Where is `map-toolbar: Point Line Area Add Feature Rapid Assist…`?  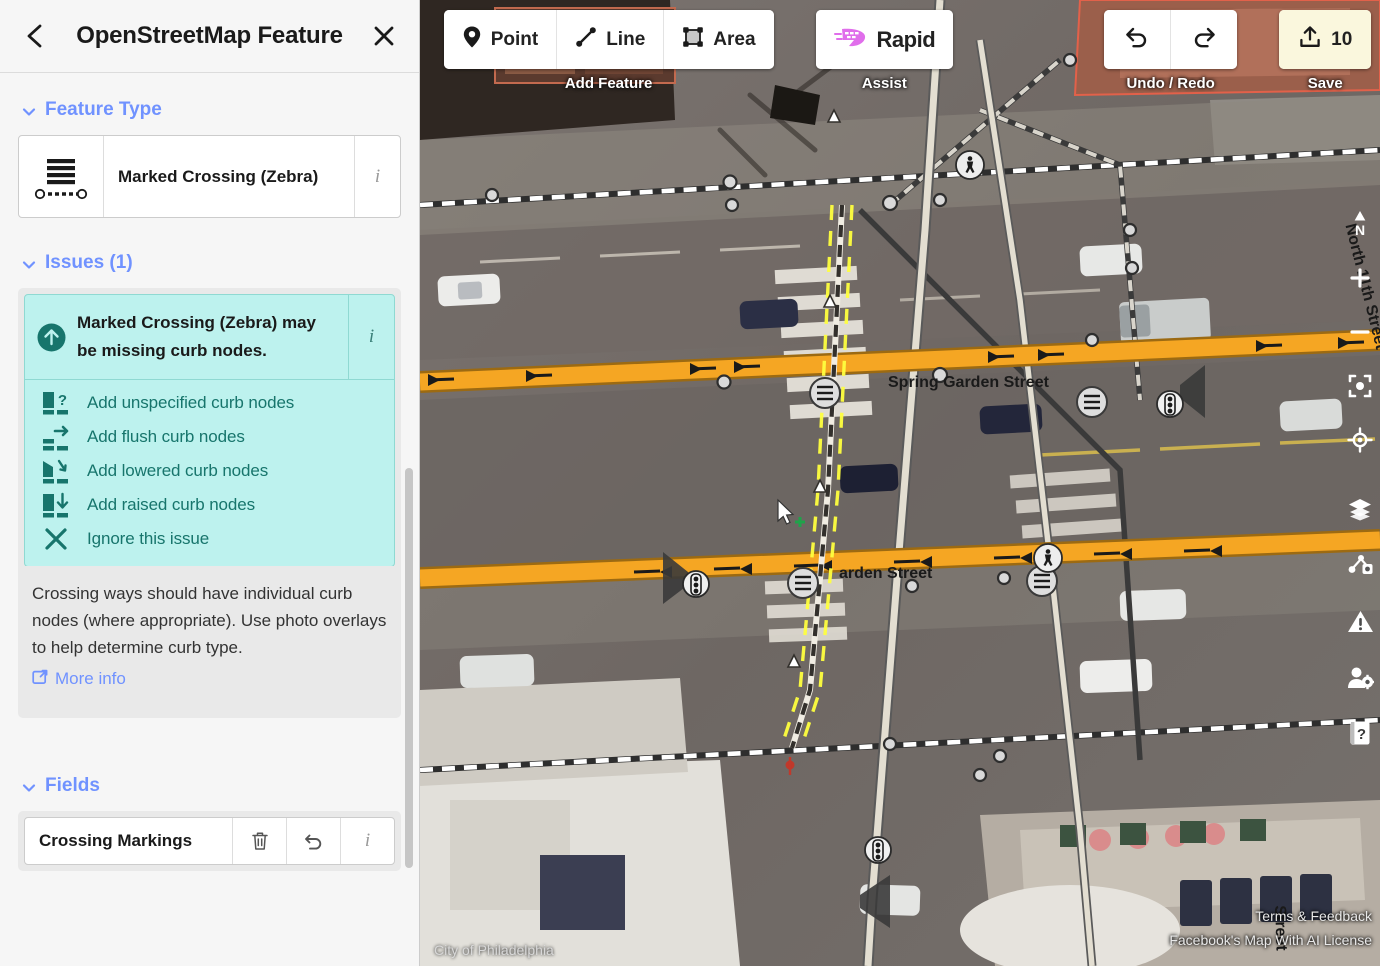 map-toolbar: Point Line Area Add Feature Rapid Assist… is located at coordinates (900, 51).